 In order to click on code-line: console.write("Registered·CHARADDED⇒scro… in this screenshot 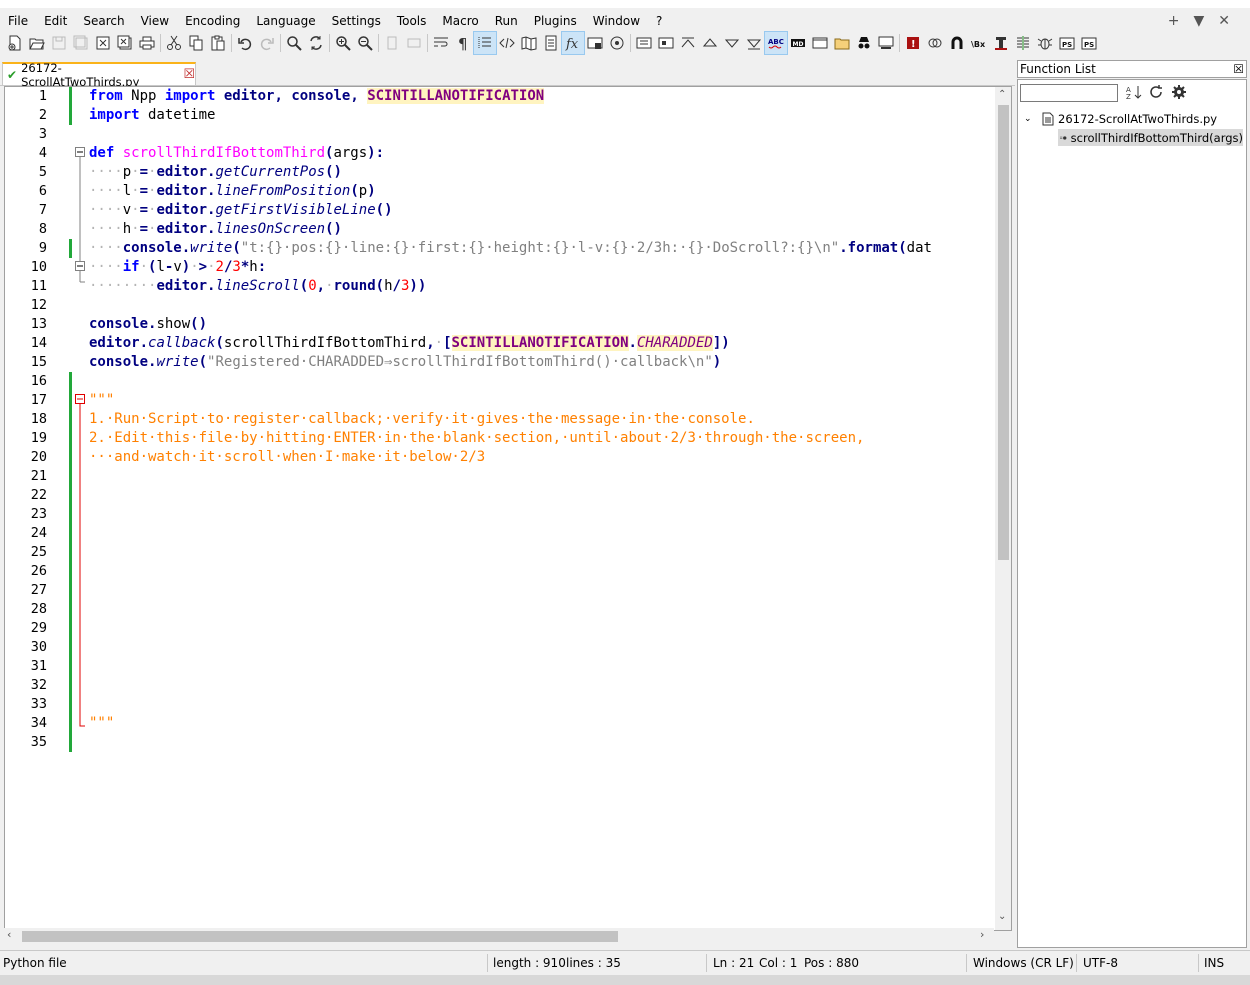, I will do `click(405, 362)`.